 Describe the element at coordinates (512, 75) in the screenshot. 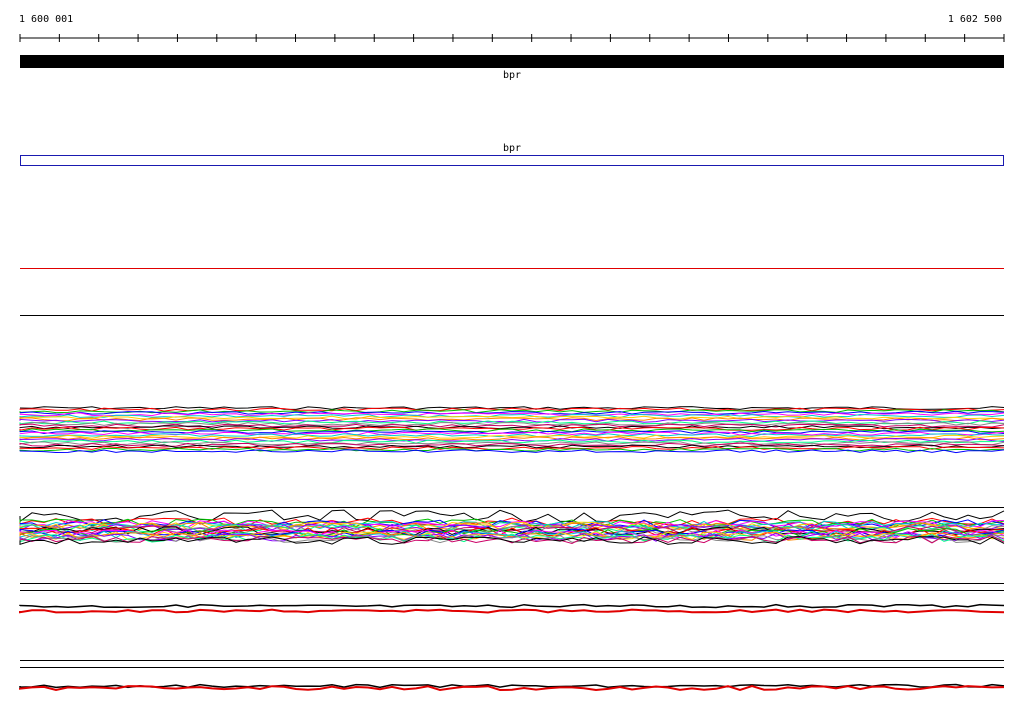

I see `gene-label-bpr: bpr` at that location.